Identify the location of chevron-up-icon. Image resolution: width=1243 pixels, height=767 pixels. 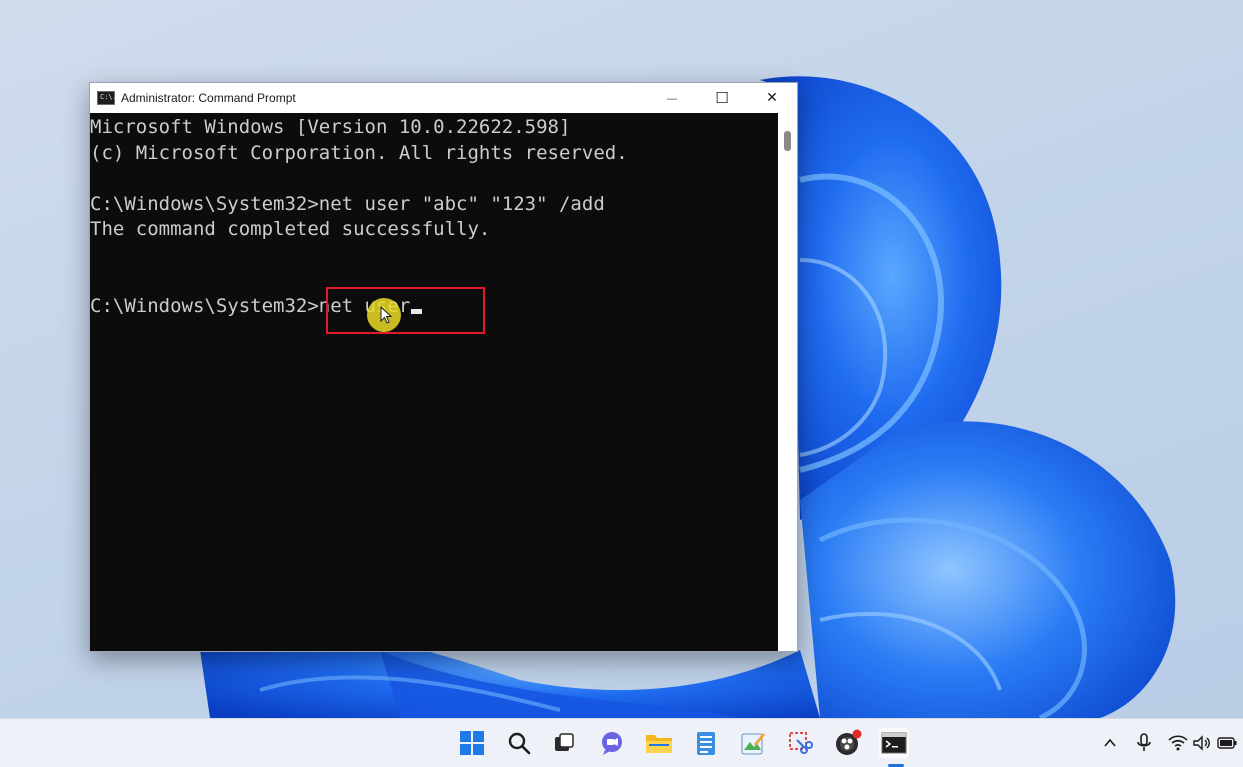
(1110, 742).